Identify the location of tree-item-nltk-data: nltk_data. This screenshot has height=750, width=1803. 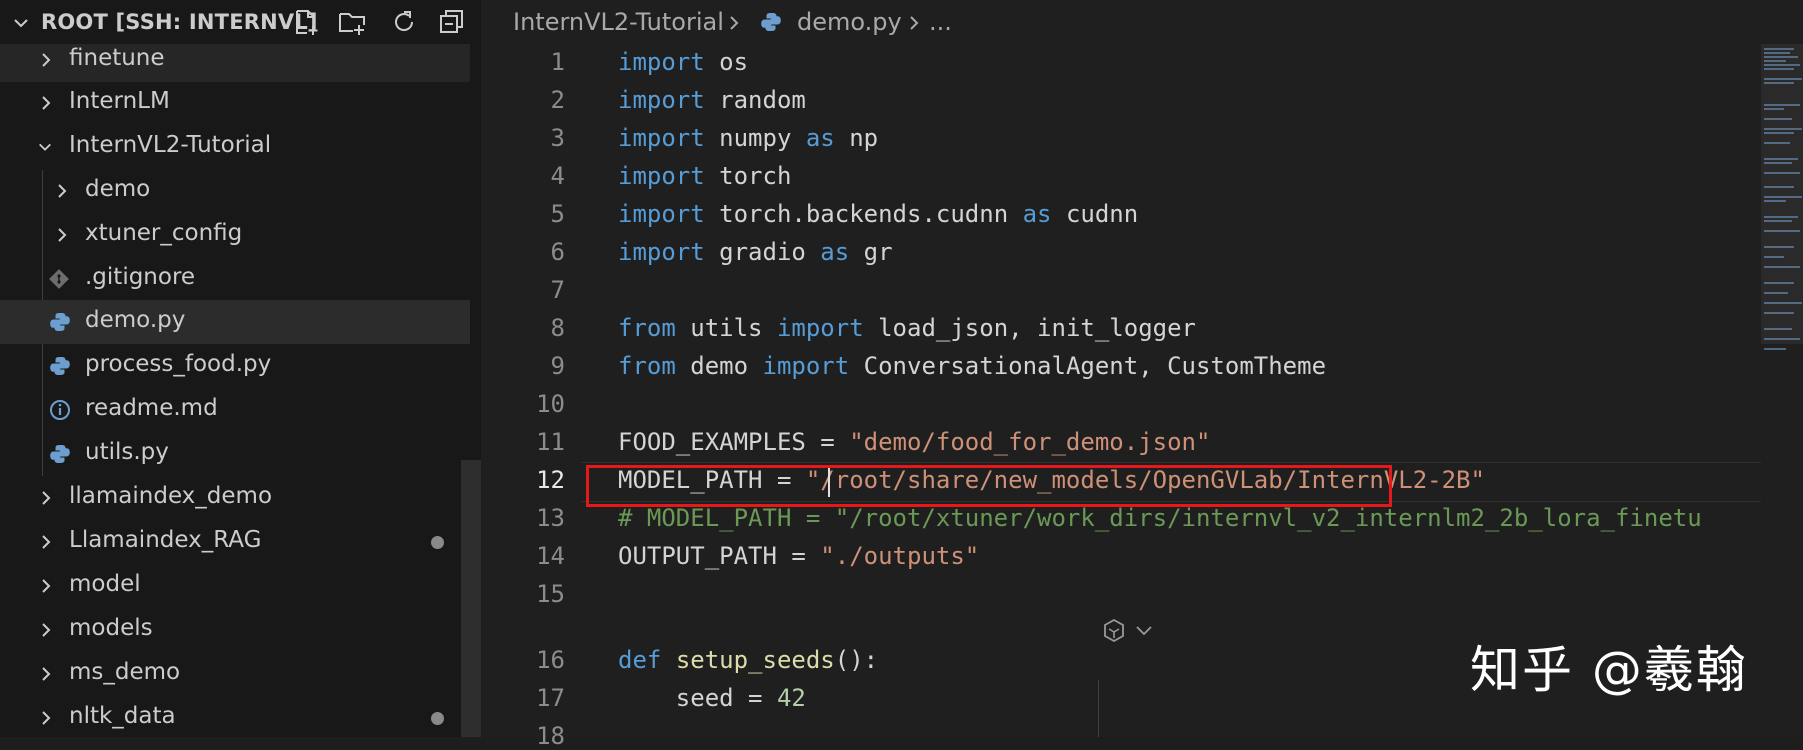
(235, 716).